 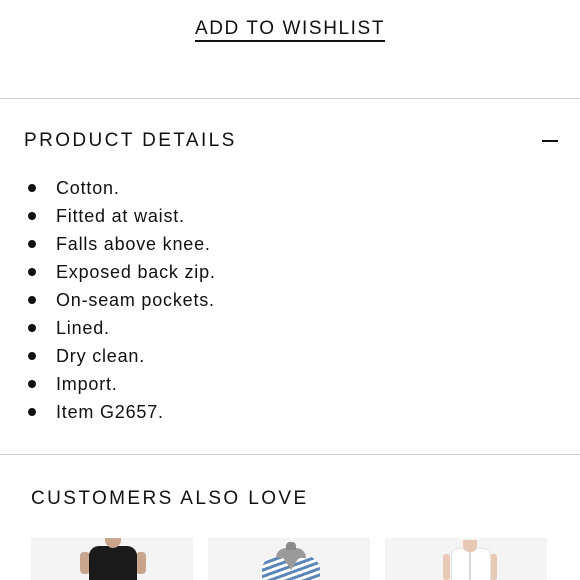 I want to click on list-item-text: Item G2657., so click(x=110, y=412).